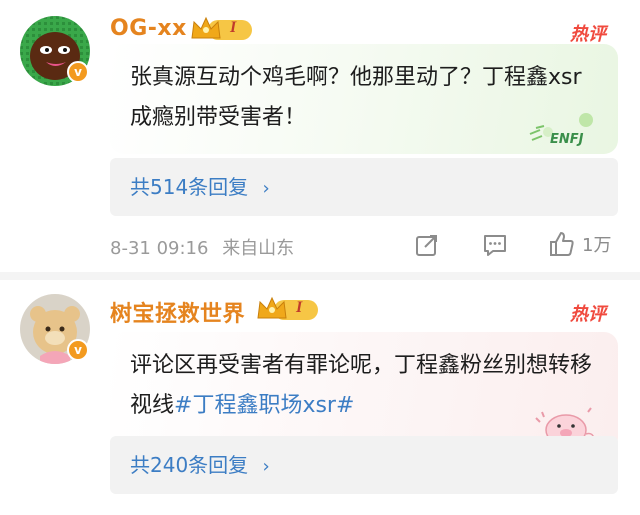 The image size is (640, 515). What do you see at coordinates (364, 187) in the screenshot?
I see `replies-button: 共514条回复 ›` at bounding box center [364, 187].